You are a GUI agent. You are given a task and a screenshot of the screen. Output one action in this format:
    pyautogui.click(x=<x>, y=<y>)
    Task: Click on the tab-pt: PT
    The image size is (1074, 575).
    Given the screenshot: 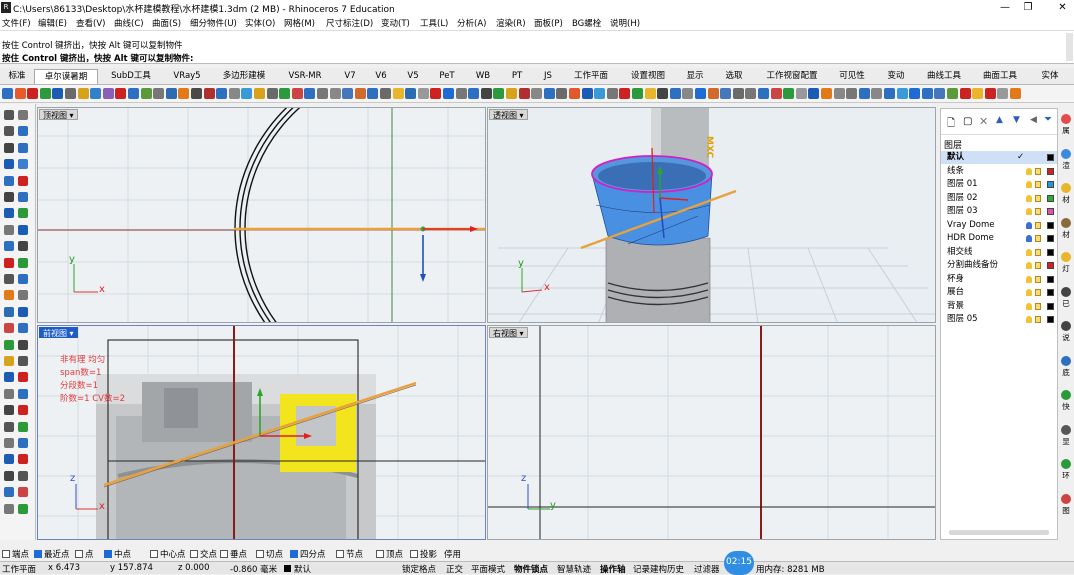 What is the action you would take?
    pyautogui.click(x=517, y=76)
    